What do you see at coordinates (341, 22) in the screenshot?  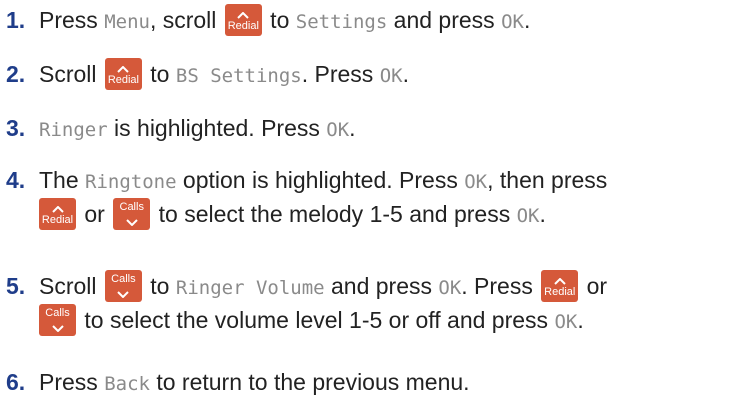 I see `display-text-settings: Settings` at bounding box center [341, 22].